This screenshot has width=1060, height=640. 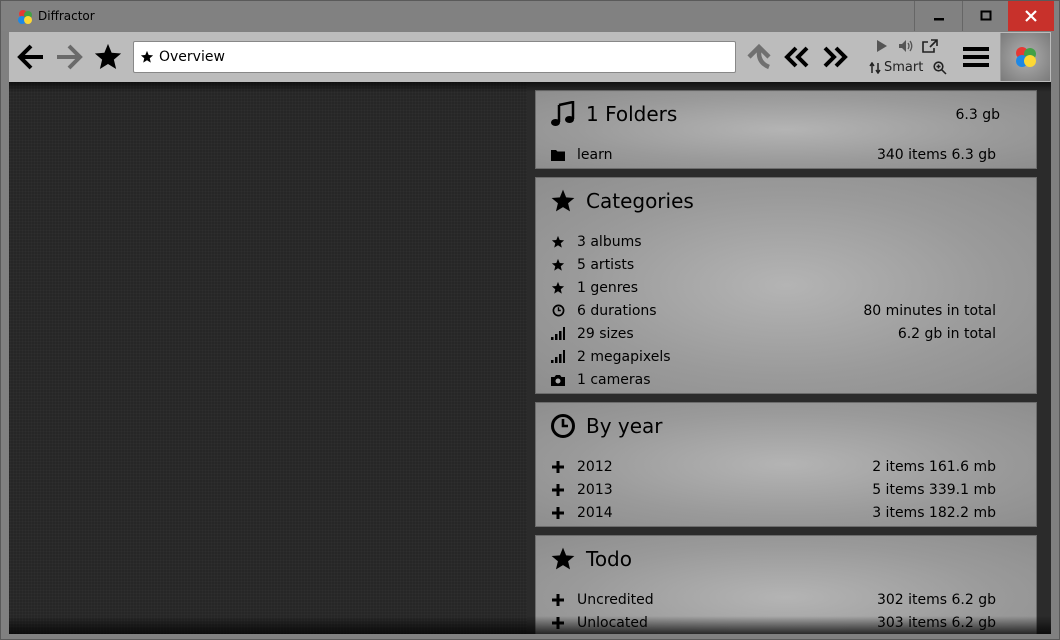 I want to click on row-label: 6 durations, so click(x=617, y=310).